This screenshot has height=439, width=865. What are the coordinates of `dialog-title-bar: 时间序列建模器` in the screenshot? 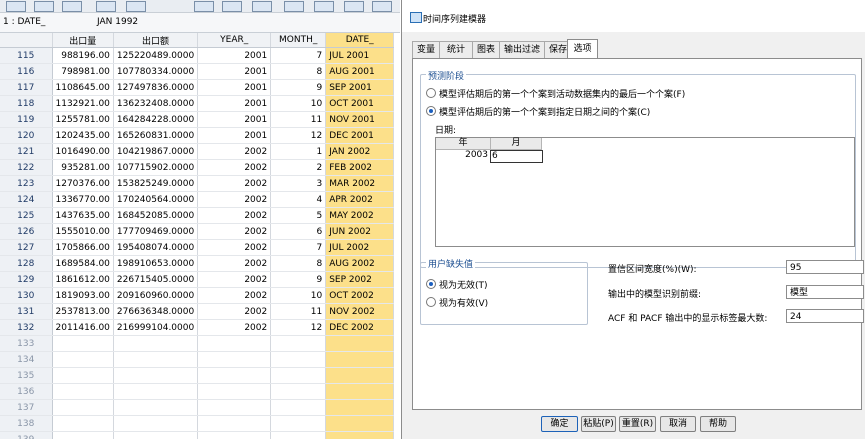 It's located at (633, 16).